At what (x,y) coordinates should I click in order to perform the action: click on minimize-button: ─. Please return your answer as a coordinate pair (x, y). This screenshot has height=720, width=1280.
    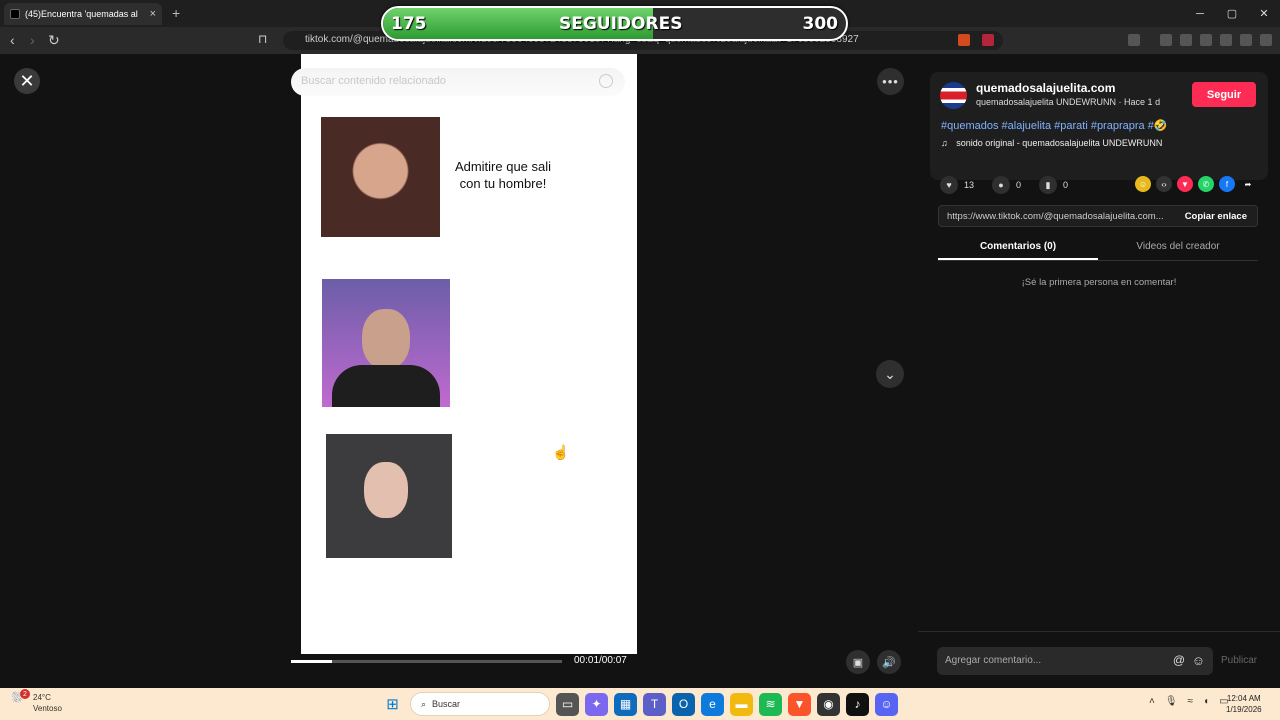
    Looking at the image, I should click on (1200, 13).